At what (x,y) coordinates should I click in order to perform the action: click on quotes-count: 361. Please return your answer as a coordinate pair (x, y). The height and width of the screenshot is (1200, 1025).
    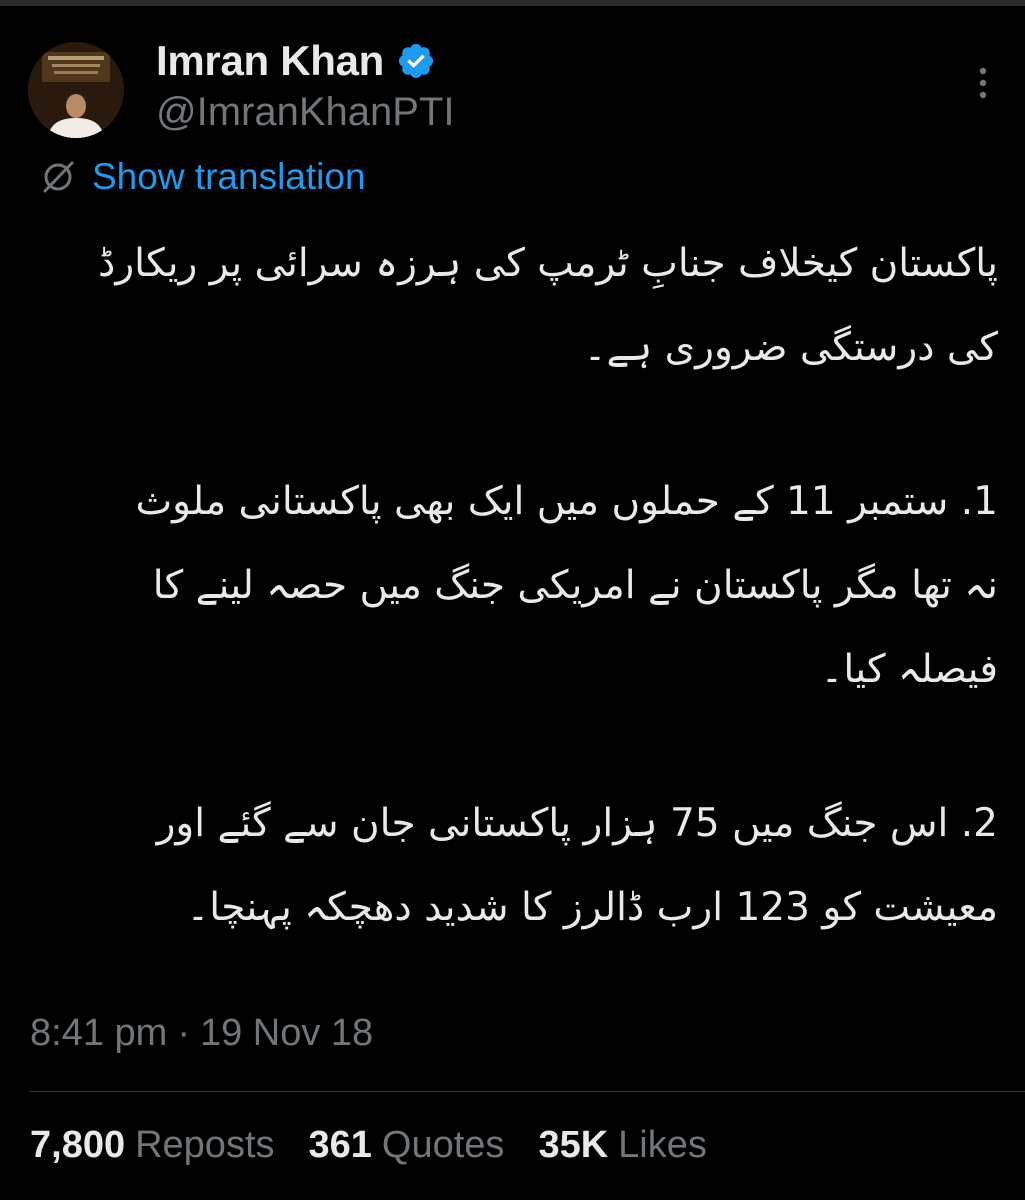
    Looking at the image, I should click on (340, 1145).